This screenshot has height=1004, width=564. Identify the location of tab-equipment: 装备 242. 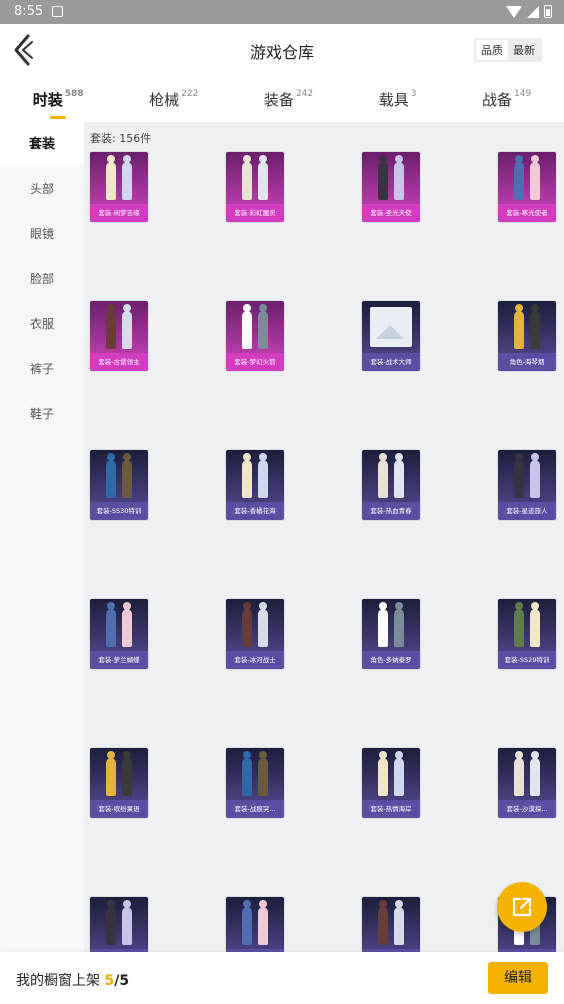
(288, 99).